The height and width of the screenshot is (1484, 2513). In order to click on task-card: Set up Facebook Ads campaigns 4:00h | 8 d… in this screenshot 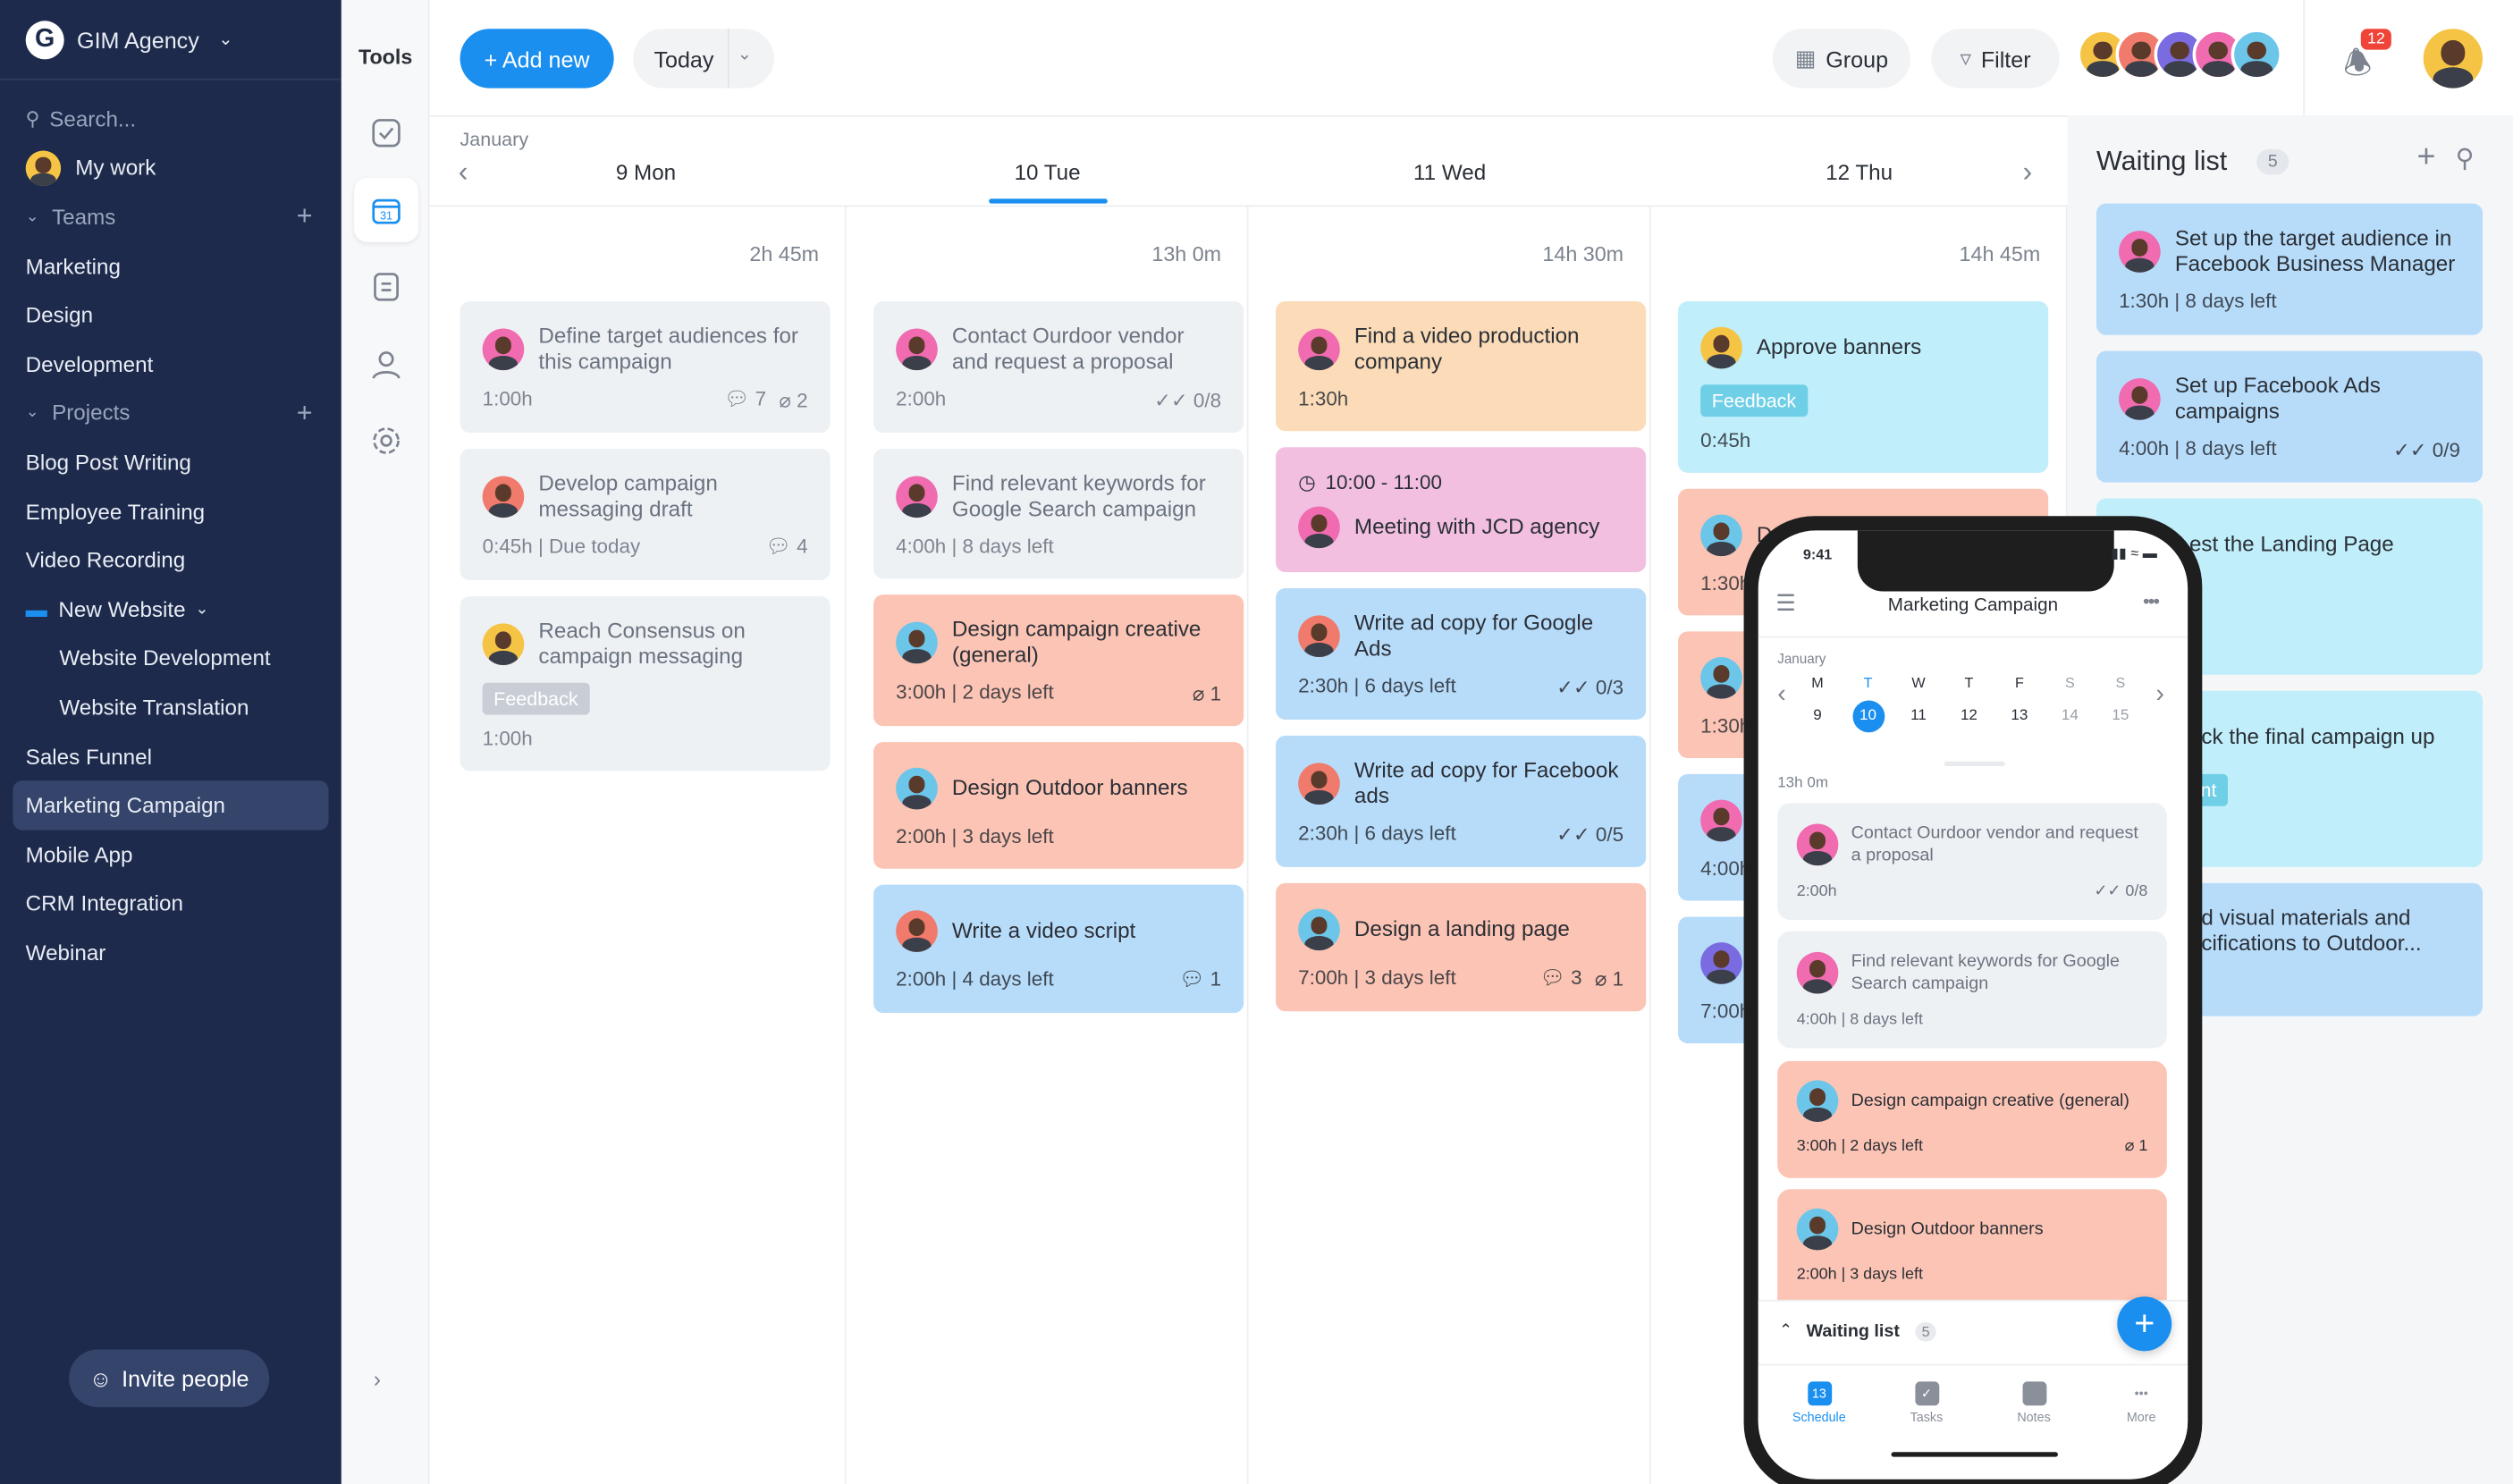, I will do `click(2289, 416)`.